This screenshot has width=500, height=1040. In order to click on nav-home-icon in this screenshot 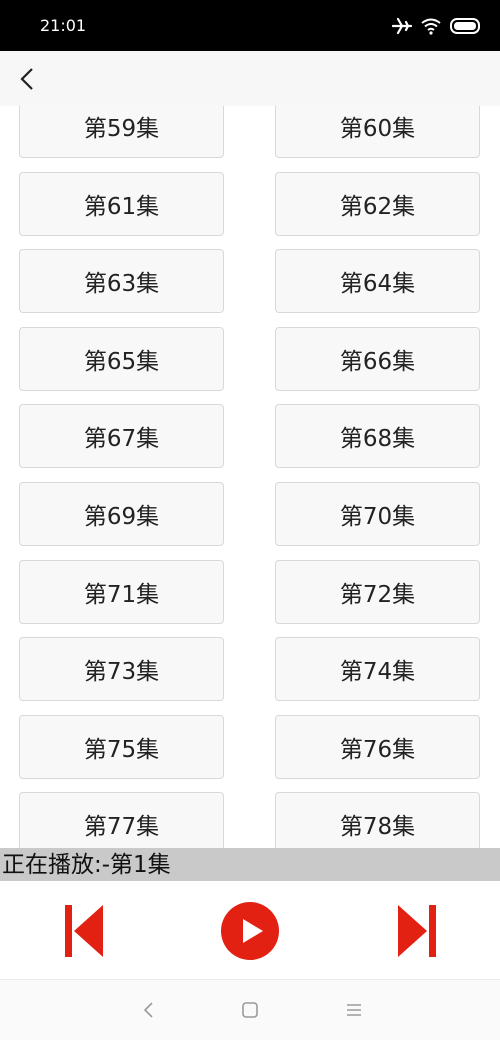, I will do `click(250, 1010)`.